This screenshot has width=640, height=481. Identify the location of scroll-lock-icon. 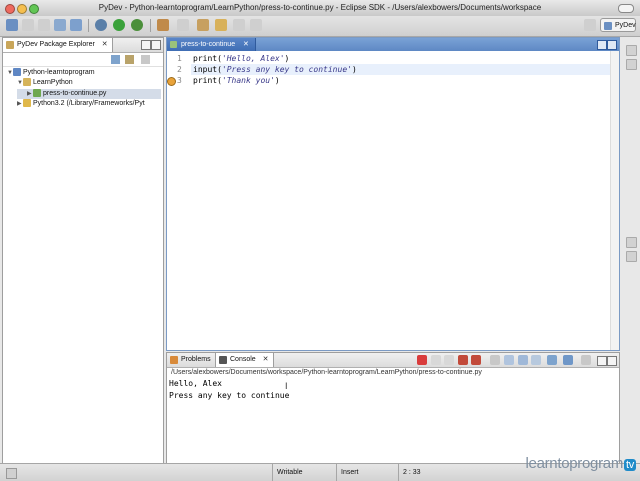
(476, 360).